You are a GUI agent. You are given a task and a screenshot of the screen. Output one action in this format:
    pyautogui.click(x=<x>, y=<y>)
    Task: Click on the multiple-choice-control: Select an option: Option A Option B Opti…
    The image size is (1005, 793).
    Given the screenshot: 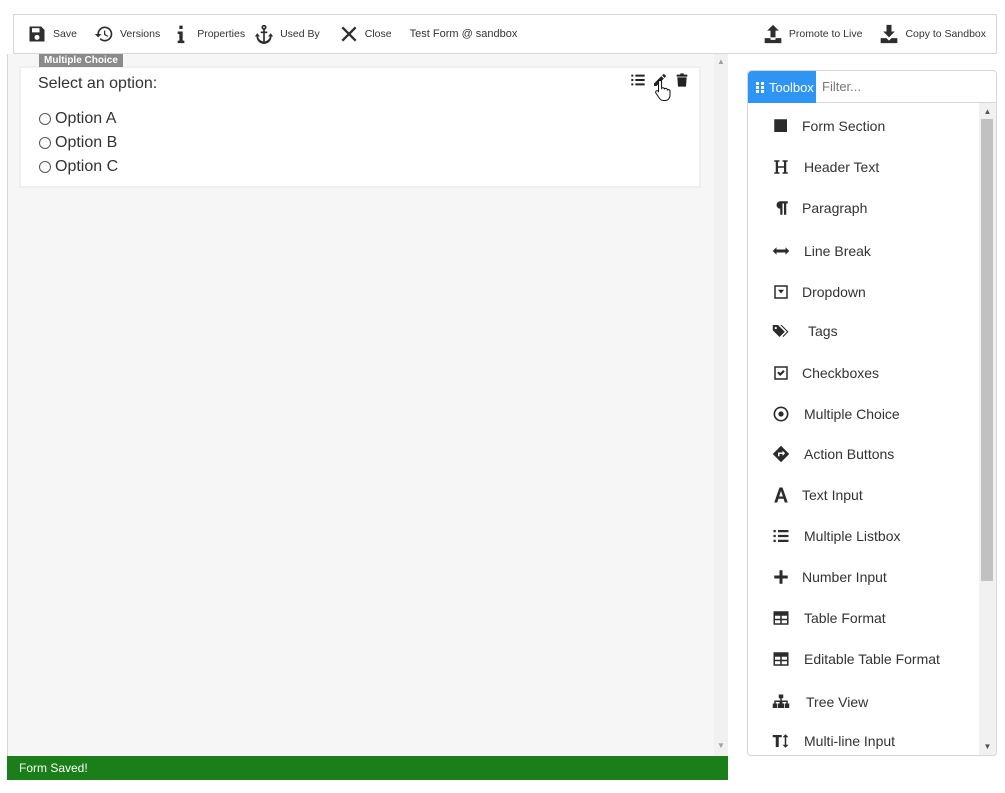 What is the action you would take?
    pyautogui.click(x=360, y=127)
    